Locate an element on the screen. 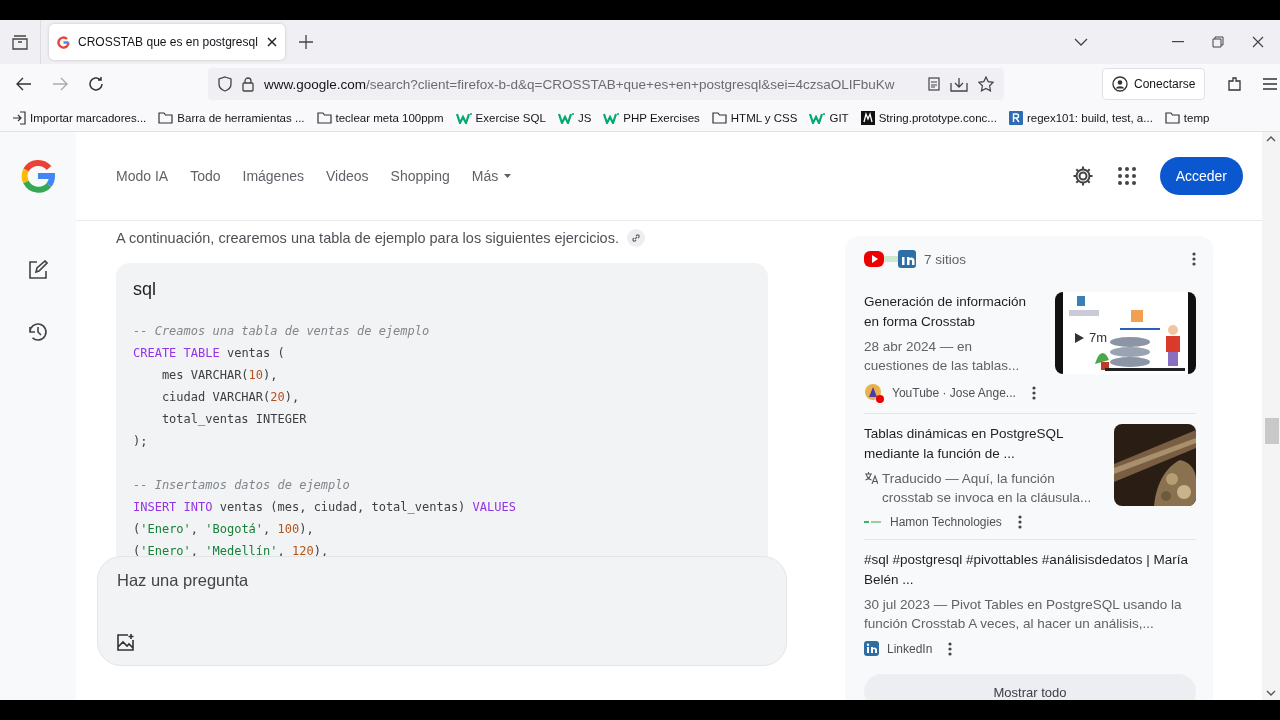  source-logos-icon is located at coordinates (890, 259).